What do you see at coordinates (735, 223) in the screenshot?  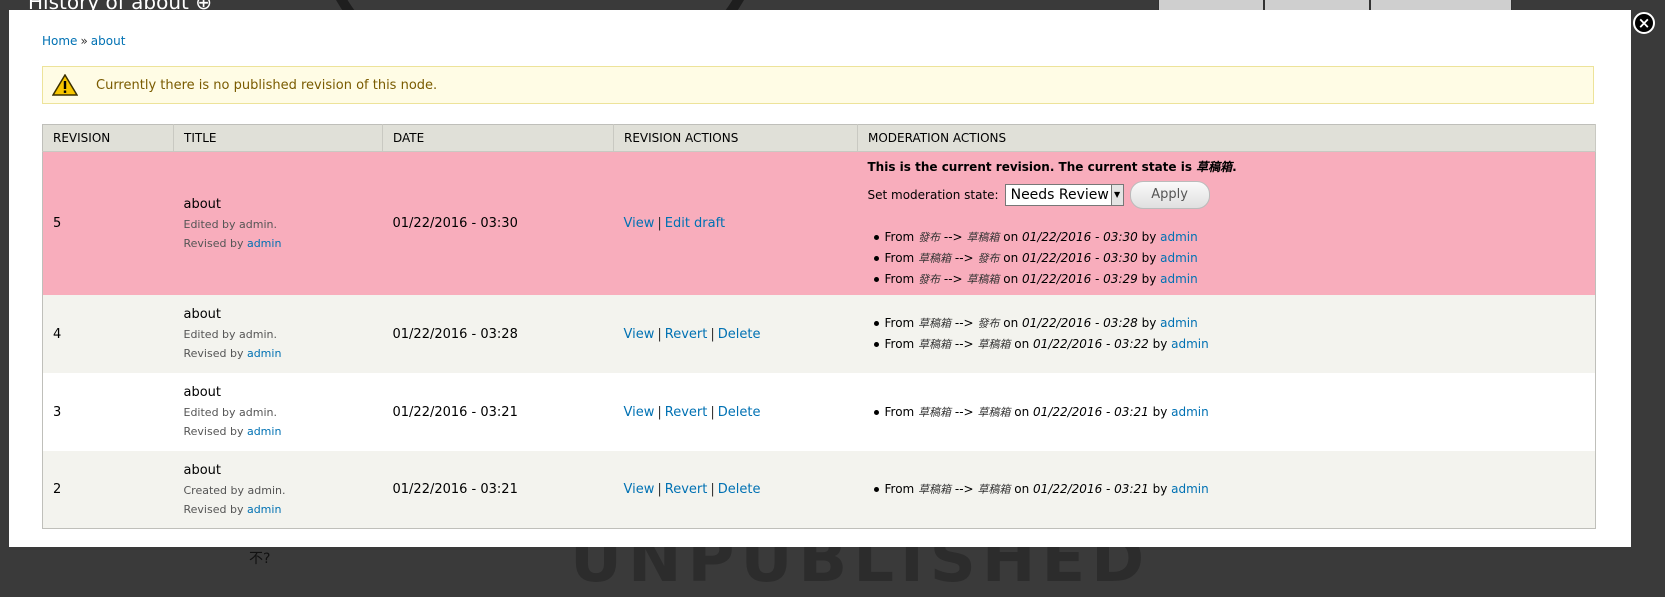 I see `revision-actions: View | Edit draft` at bounding box center [735, 223].